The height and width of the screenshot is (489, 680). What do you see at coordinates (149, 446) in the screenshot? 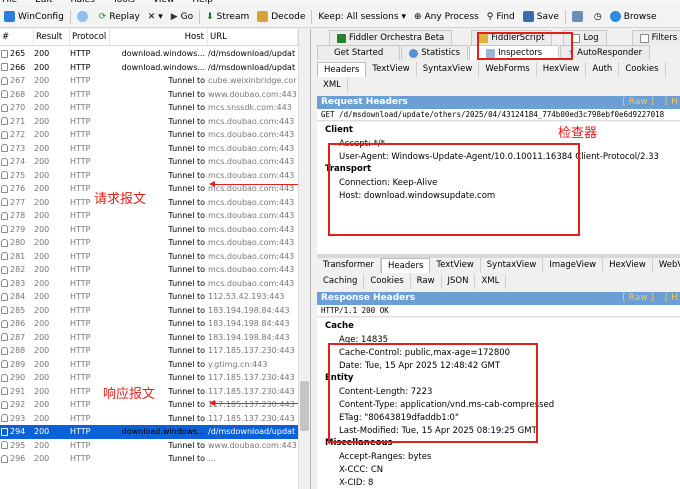
I see `session-row: 295 200 HTTP Tunnel to www.doubao.com:443` at bounding box center [149, 446].